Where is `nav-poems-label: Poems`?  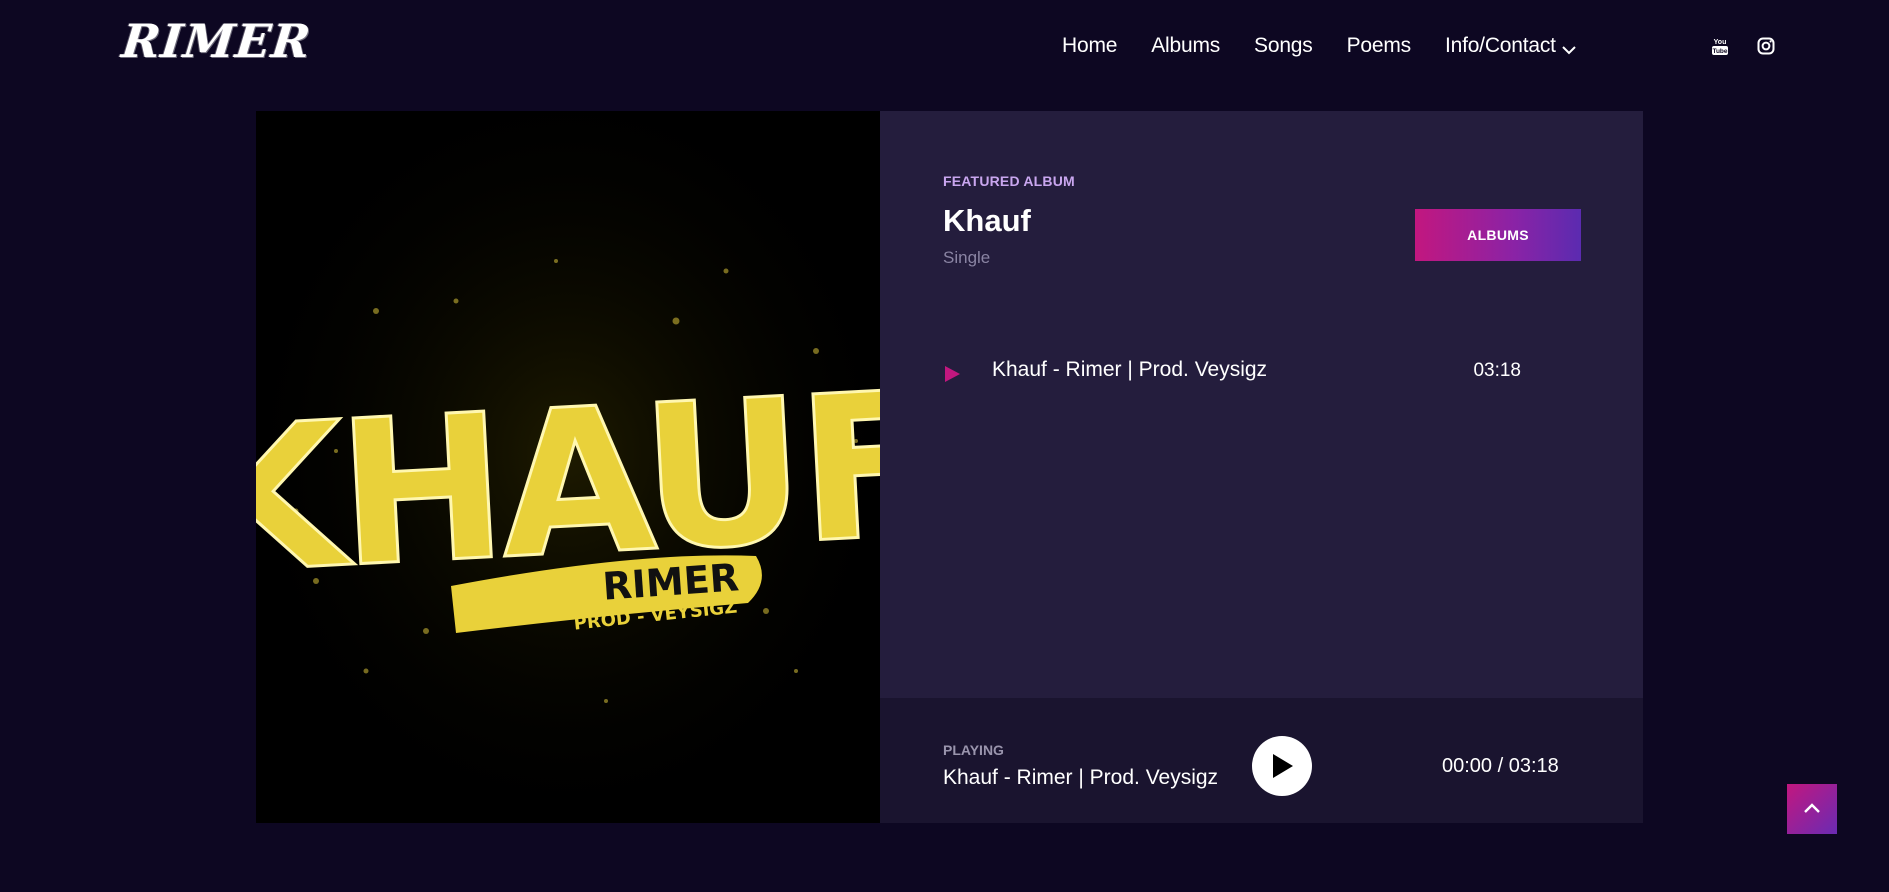
nav-poems-label: Poems is located at coordinates (1379, 45).